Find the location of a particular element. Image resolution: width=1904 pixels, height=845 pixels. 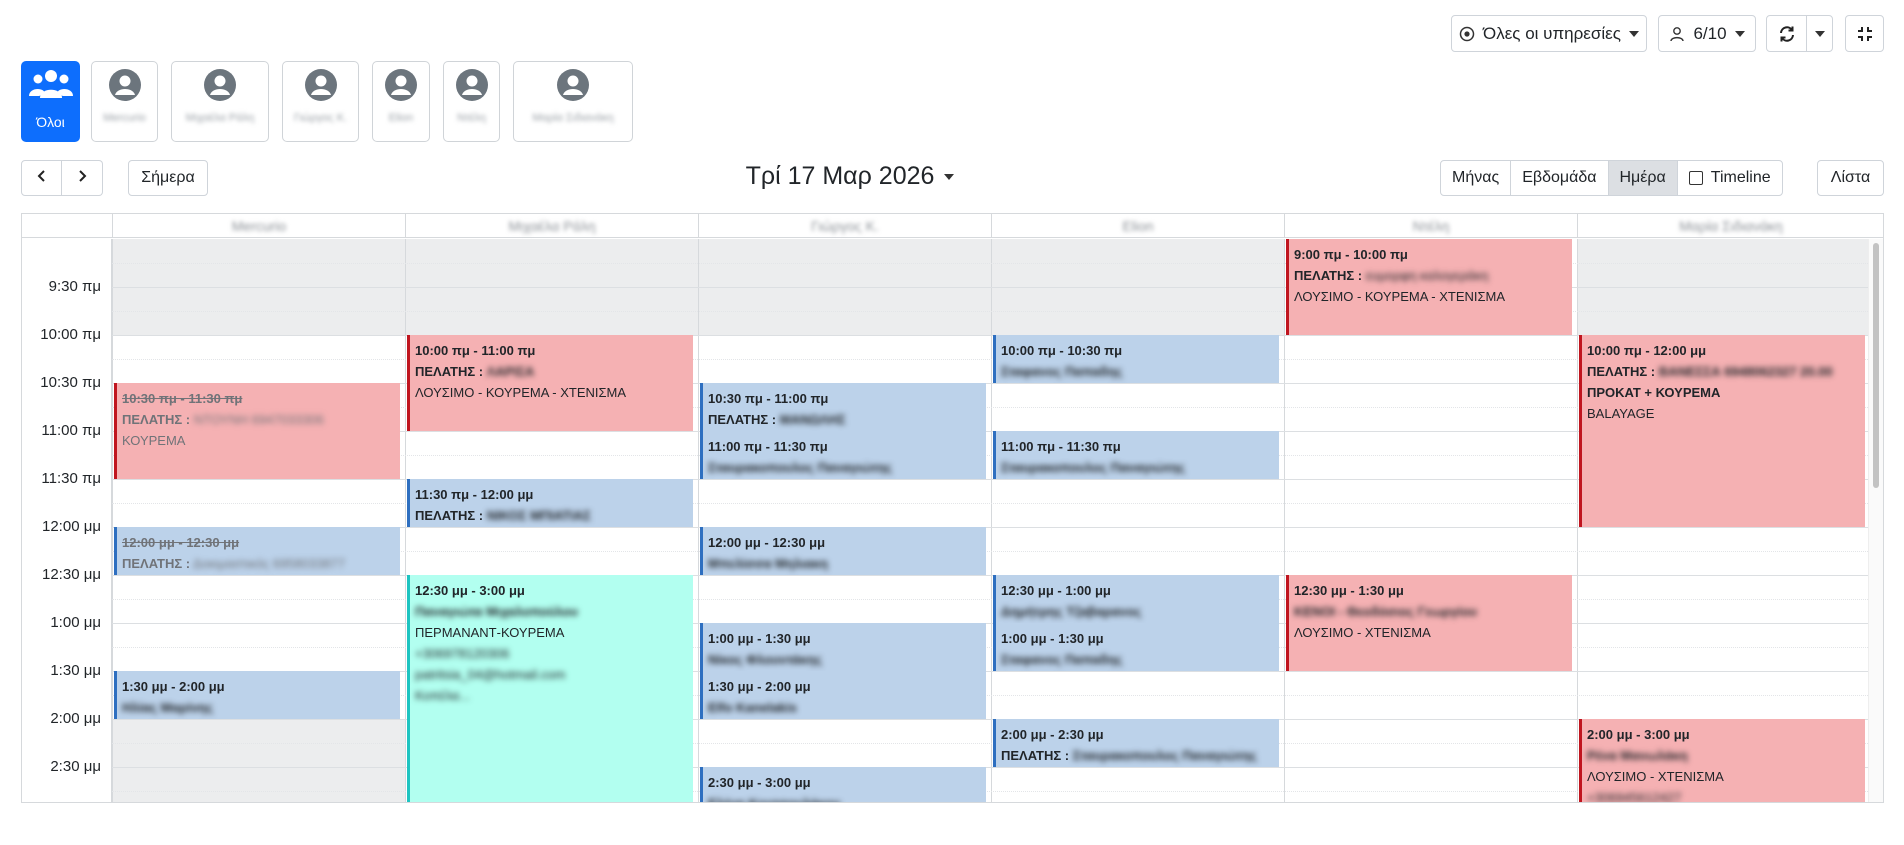

checkbox-icon is located at coordinates (1695, 178).